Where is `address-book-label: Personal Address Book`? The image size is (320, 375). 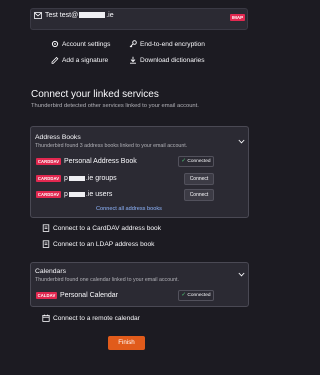 address-book-label: Personal Address Book is located at coordinates (100, 161).